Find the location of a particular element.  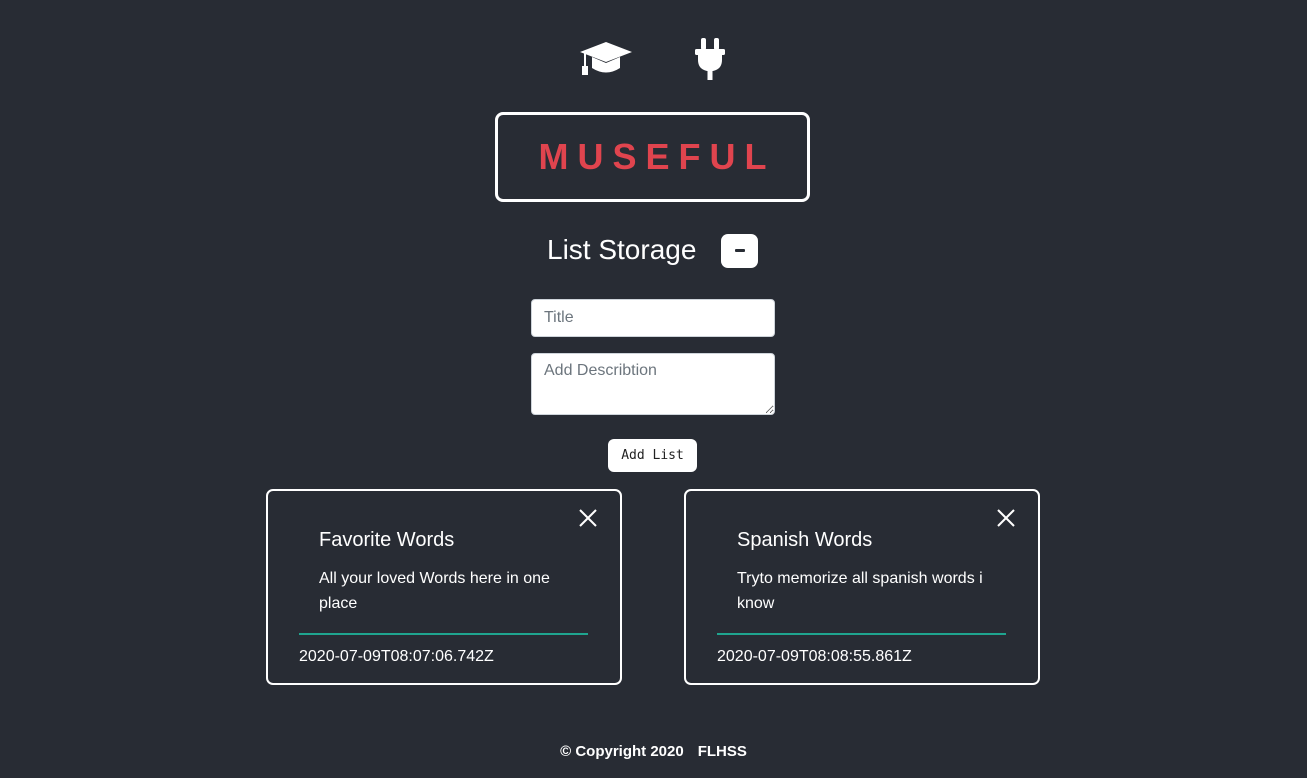

list-card-date: 2020-07-09T08:07:06.742Z is located at coordinates (396, 656).